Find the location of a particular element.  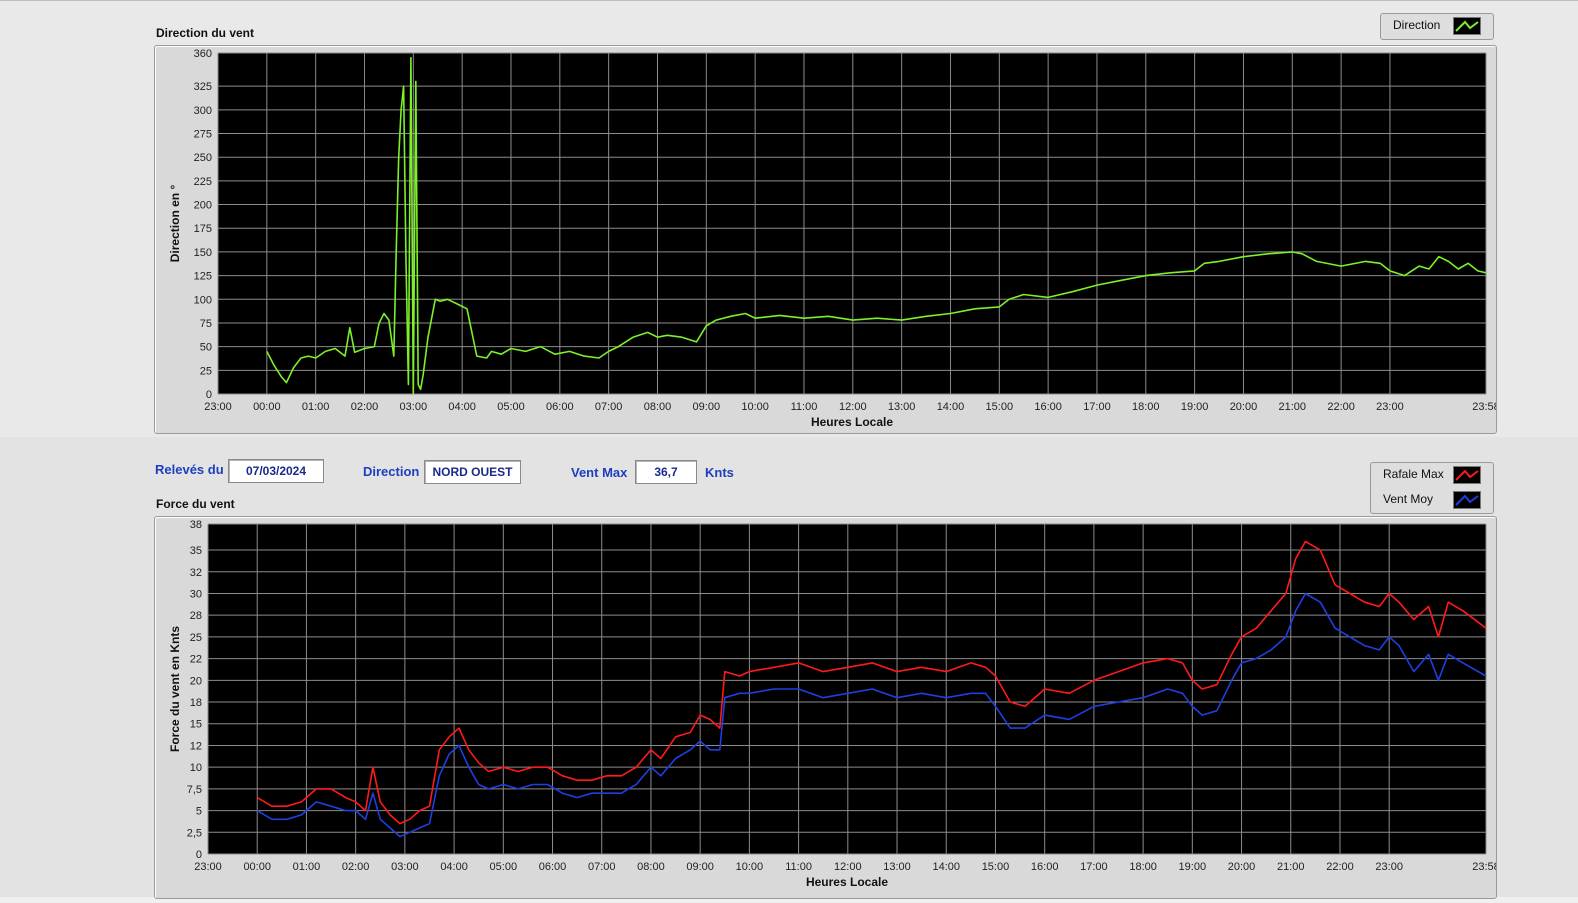

y-tick-label: 125 is located at coordinates (203, 277).